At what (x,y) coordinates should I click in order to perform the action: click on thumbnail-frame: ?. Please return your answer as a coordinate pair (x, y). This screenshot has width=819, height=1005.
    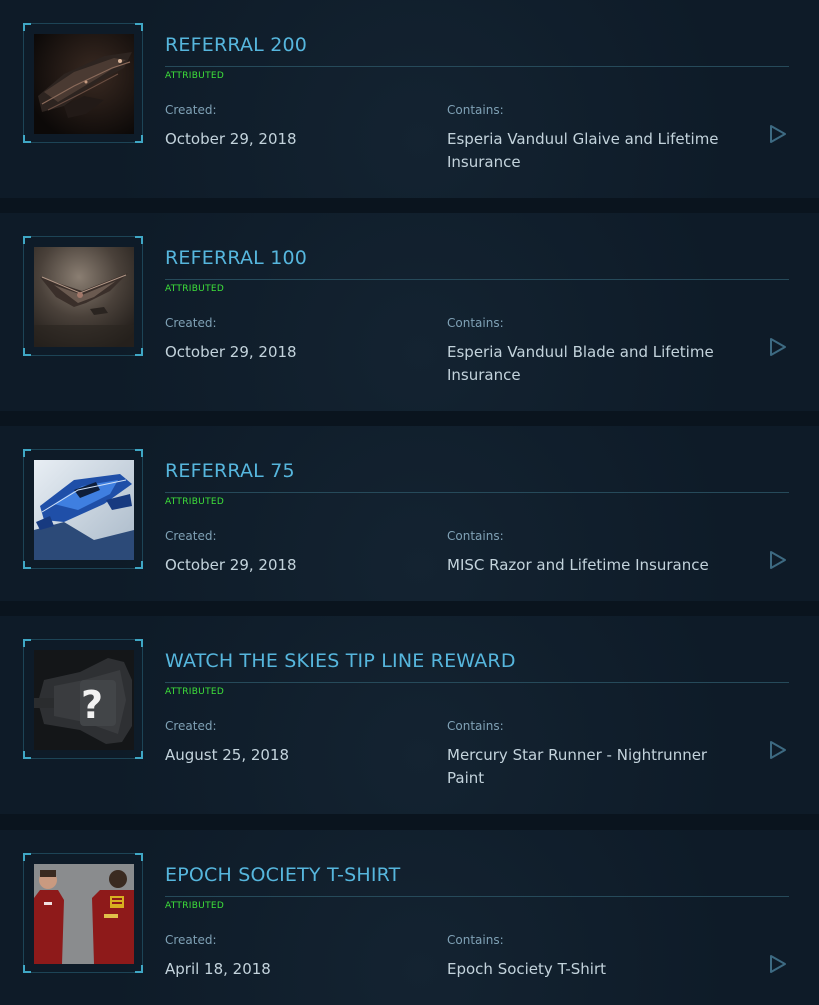
    Looking at the image, I should click on (83, 699).